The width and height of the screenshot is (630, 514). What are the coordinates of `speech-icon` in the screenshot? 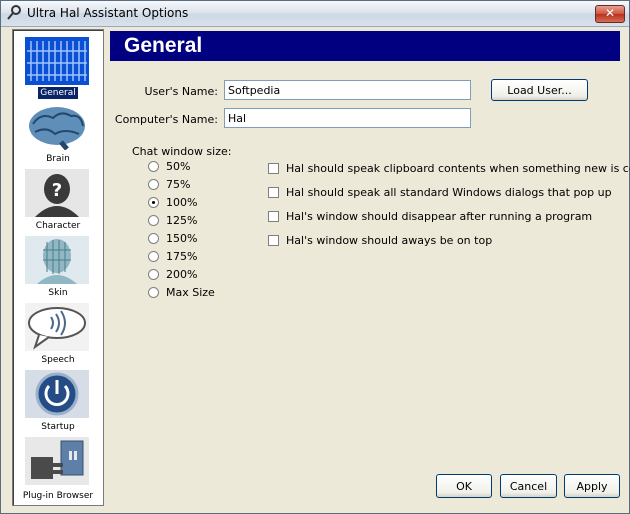 It's located at (57, 327).